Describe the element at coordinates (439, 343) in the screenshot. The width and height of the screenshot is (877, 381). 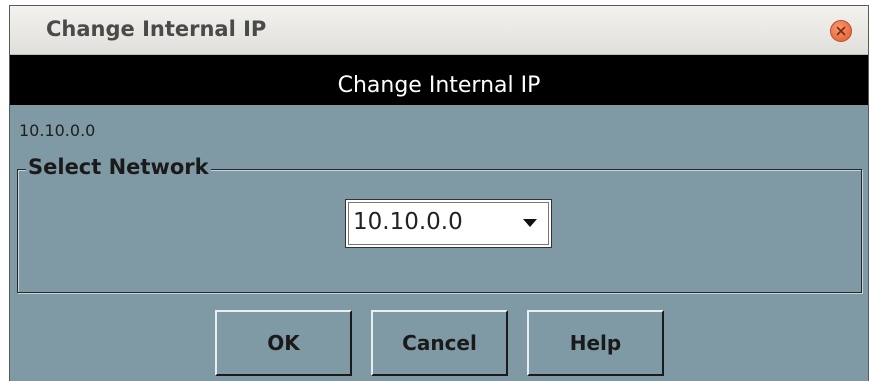
I see `cancel-button: Cancel` at that location.